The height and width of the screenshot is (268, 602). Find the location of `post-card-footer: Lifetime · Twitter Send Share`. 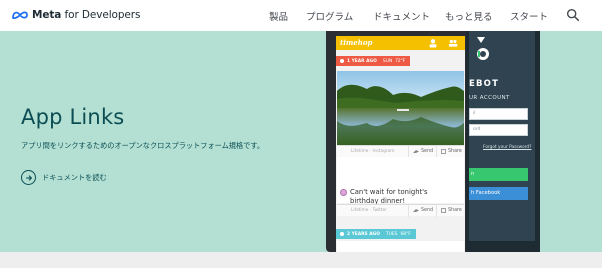

post-card-footer: Lifetime · Twitter Send Share is located at coordinates (400, 210).